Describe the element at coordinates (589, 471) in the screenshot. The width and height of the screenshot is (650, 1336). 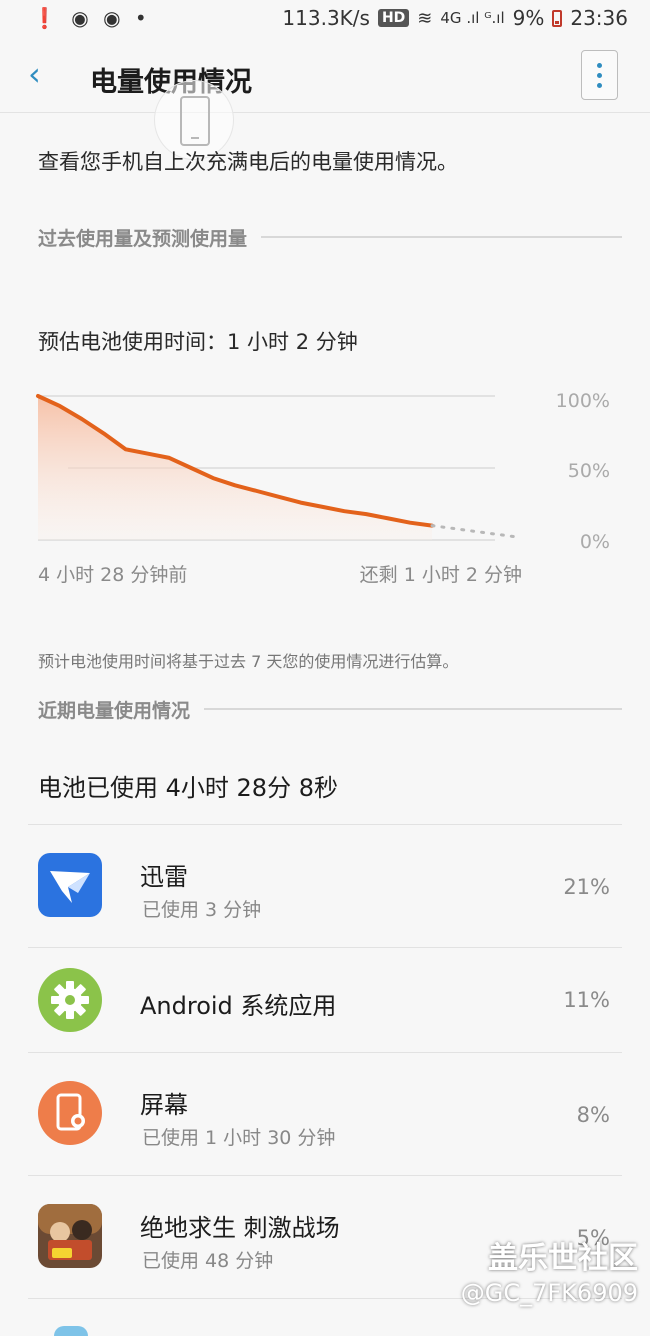
I see `y-tick-label: 50%` at that location.